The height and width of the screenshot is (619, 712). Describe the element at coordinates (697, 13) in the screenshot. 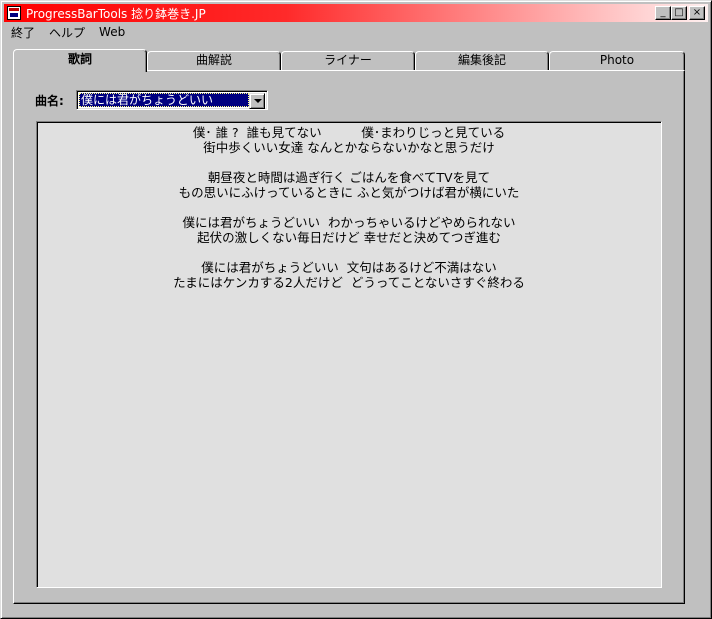

I see `close-button: ×` at that location.